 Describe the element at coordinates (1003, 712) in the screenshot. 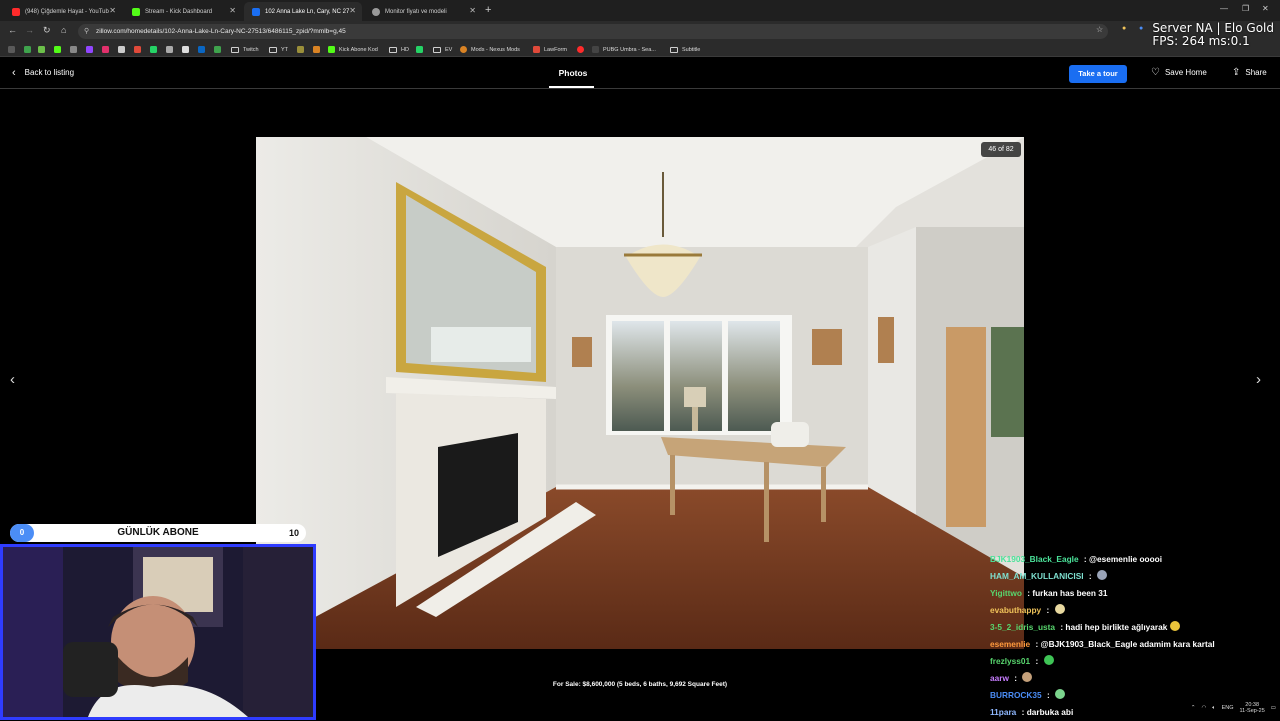

I see `chat-username: 11para` at that location.